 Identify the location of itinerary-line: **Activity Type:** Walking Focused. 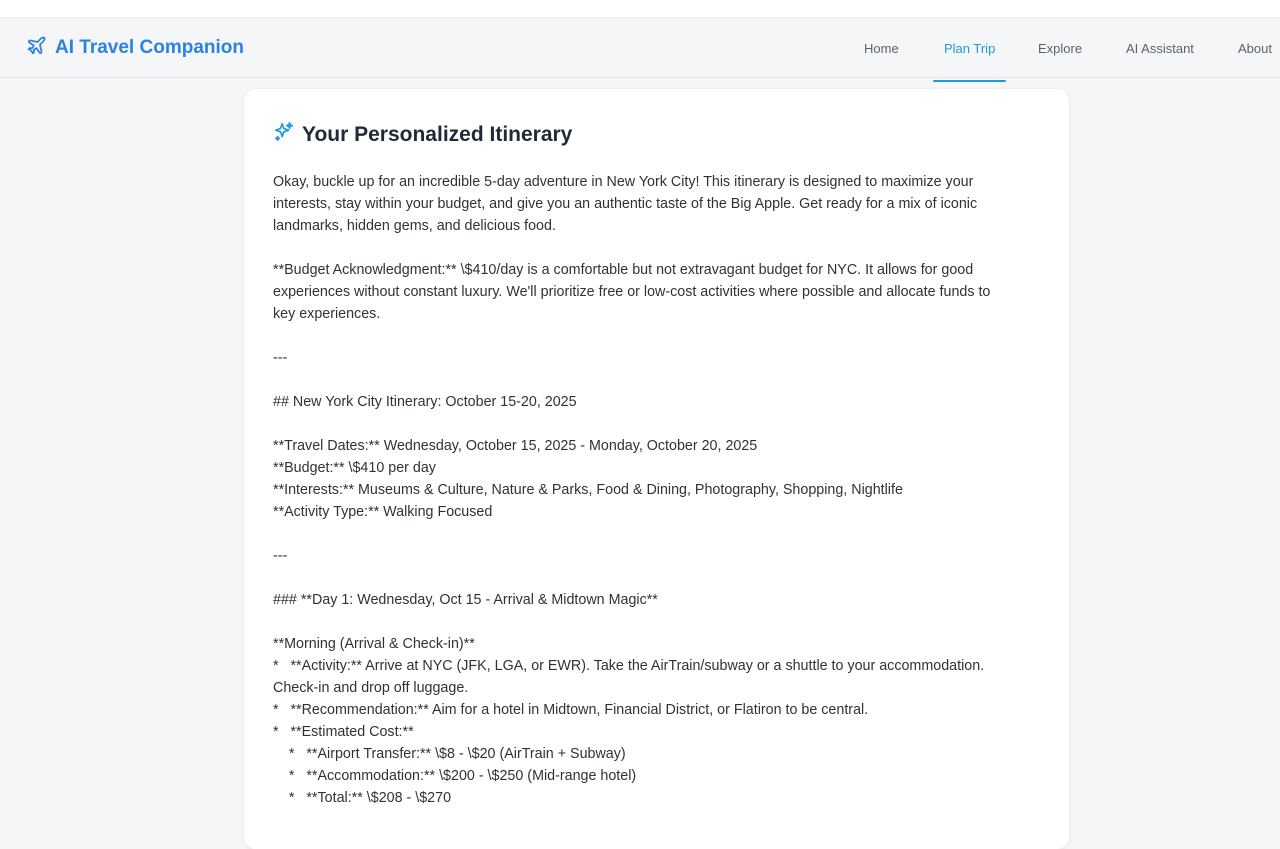
(383, 512).